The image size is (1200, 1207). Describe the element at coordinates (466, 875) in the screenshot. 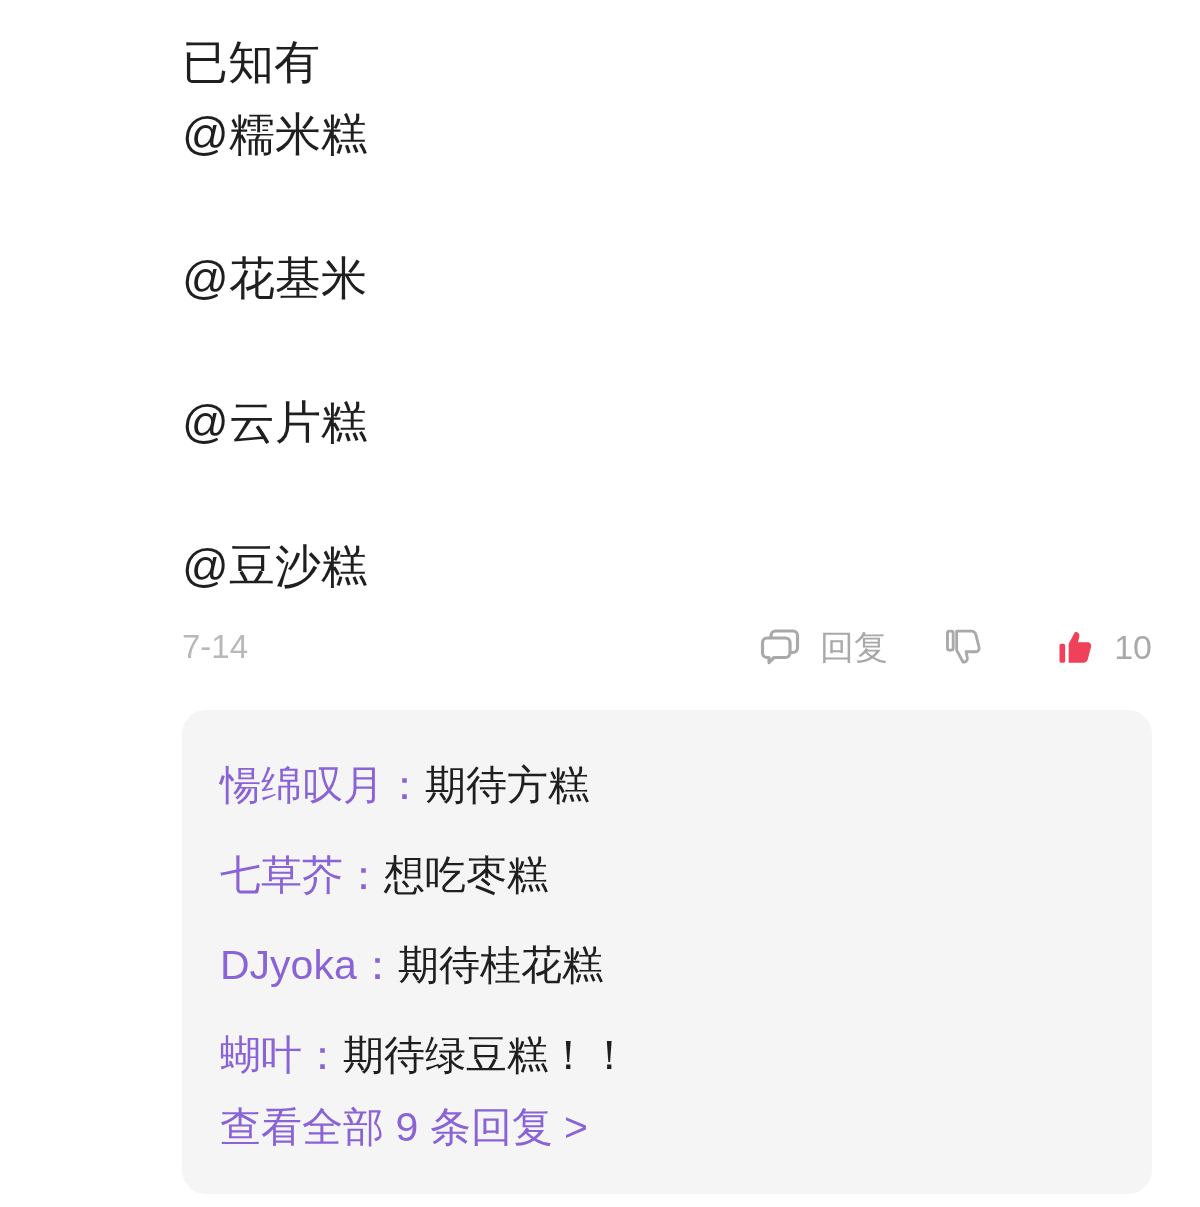

I see `reply-text: 想吃枣糕` at that location.